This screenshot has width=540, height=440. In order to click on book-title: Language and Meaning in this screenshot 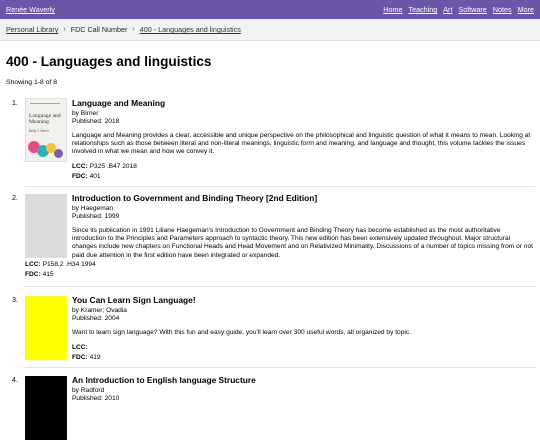, I will do `click(119, 103)`.